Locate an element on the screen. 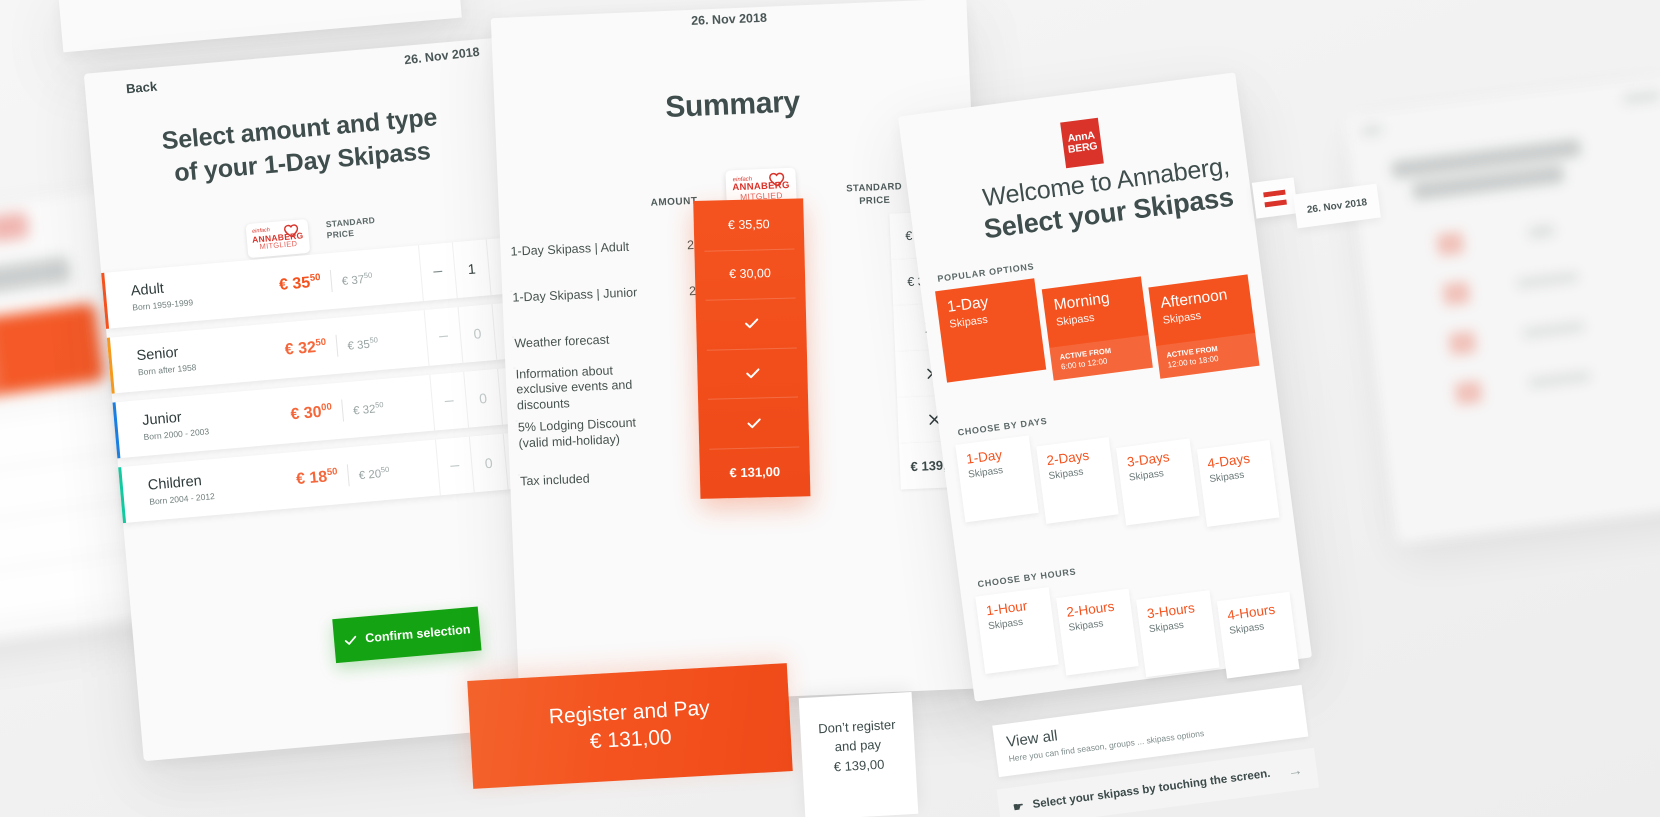  summary-row-label: Tax included is located at coordinates (590, 479).